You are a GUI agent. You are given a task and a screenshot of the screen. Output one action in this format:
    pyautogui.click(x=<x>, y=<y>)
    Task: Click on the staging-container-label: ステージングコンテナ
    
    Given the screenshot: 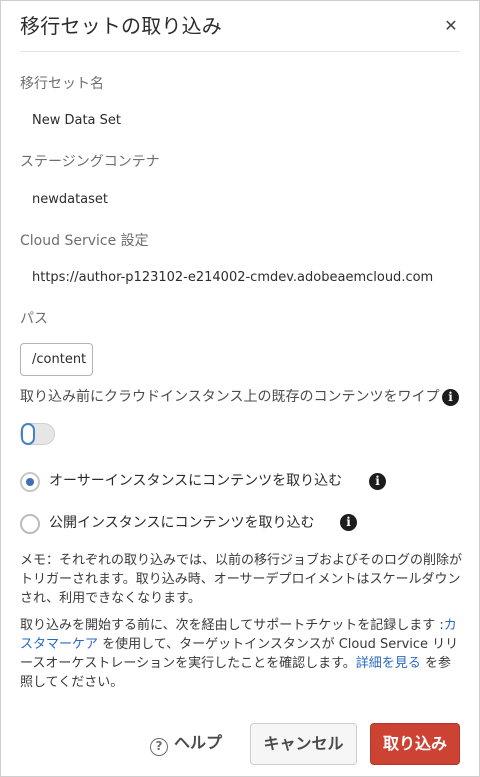 What is the action you would take?
    pyautogui.click(x=90, y=162)
    